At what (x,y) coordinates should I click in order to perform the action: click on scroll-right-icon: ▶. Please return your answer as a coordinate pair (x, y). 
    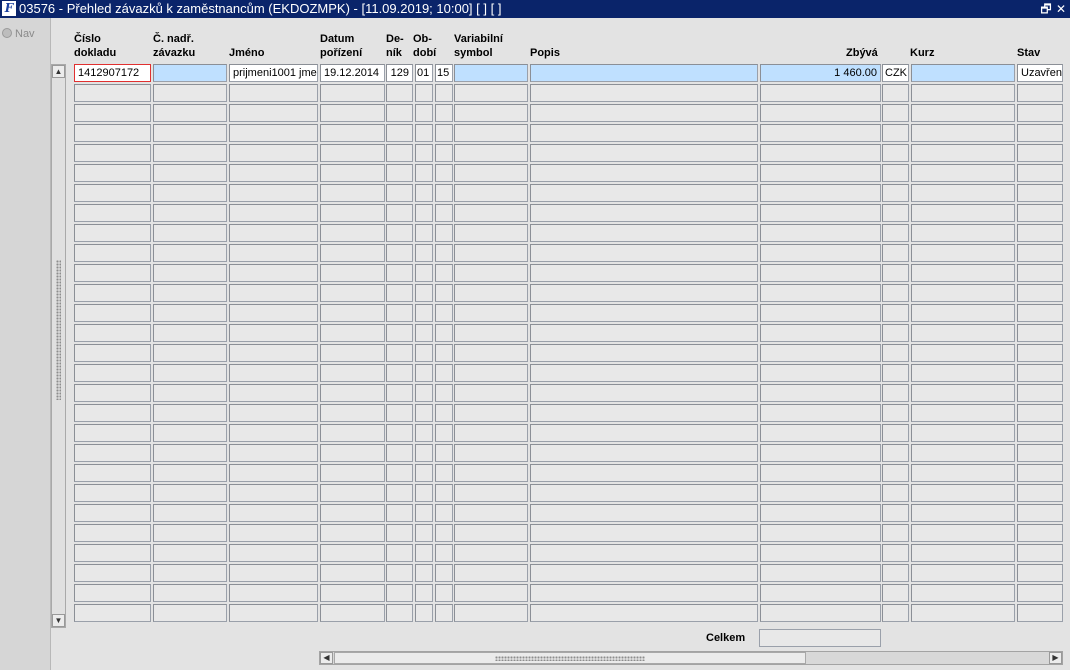
    Looking at the image, I should click on (1055, 658).